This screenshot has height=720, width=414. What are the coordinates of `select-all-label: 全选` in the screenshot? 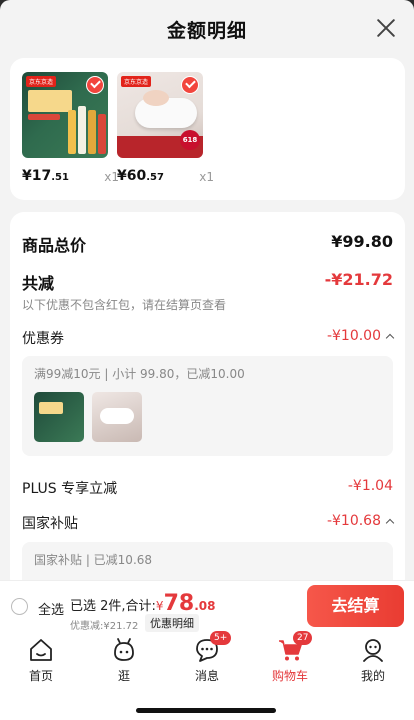 It's located at (51, 608).